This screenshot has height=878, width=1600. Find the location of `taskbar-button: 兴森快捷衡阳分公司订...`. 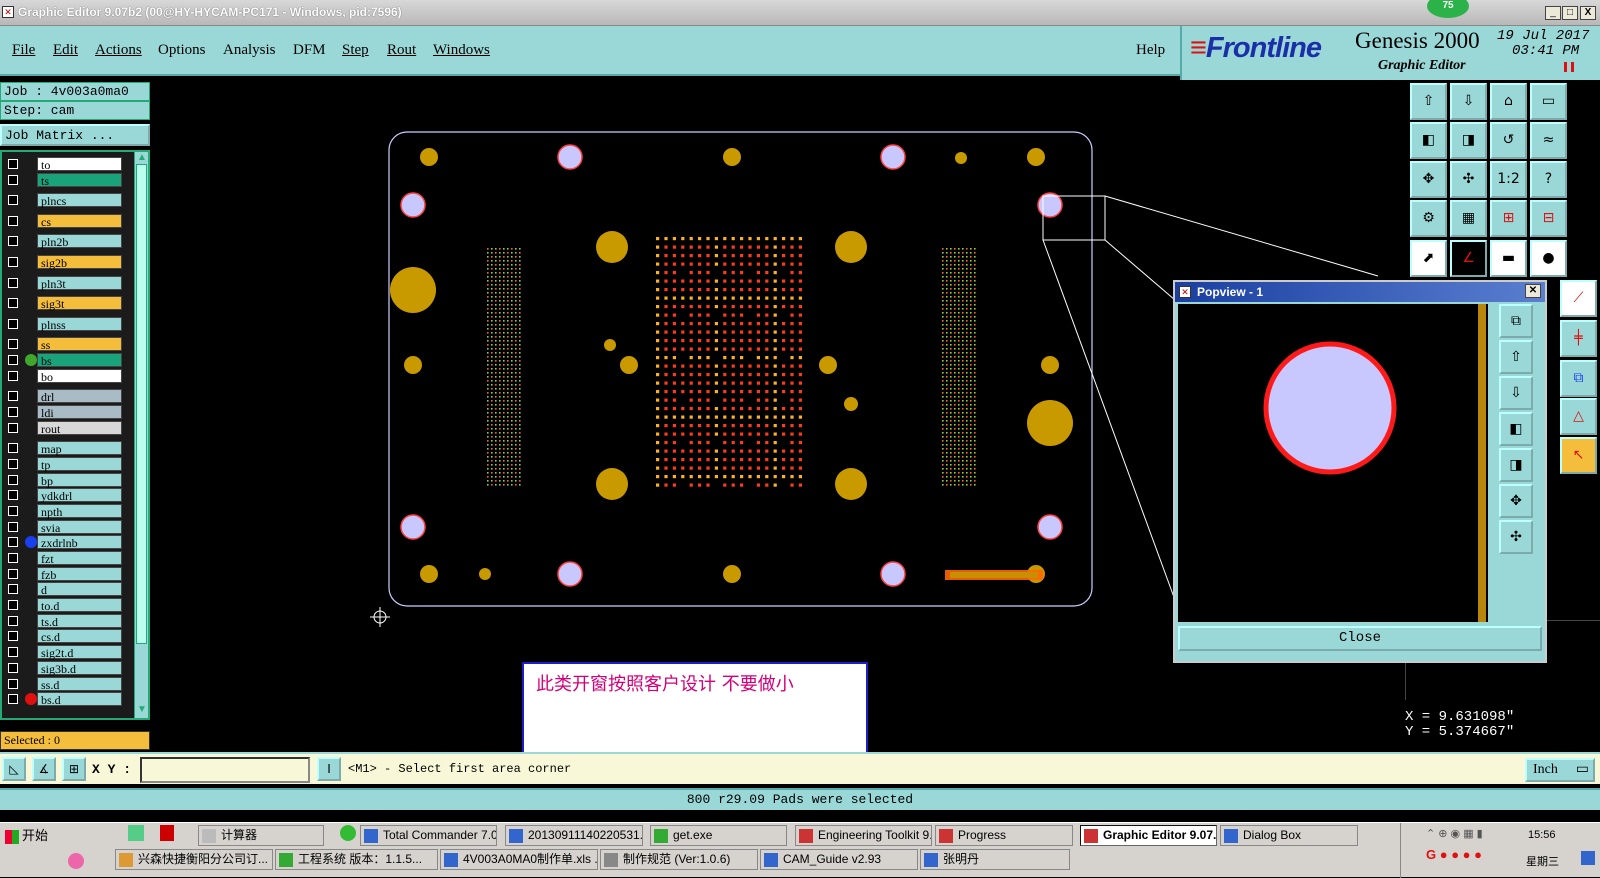

taskbar-button: 兴森快捷衡阳分公司订... is located at coordinates (194, 859).